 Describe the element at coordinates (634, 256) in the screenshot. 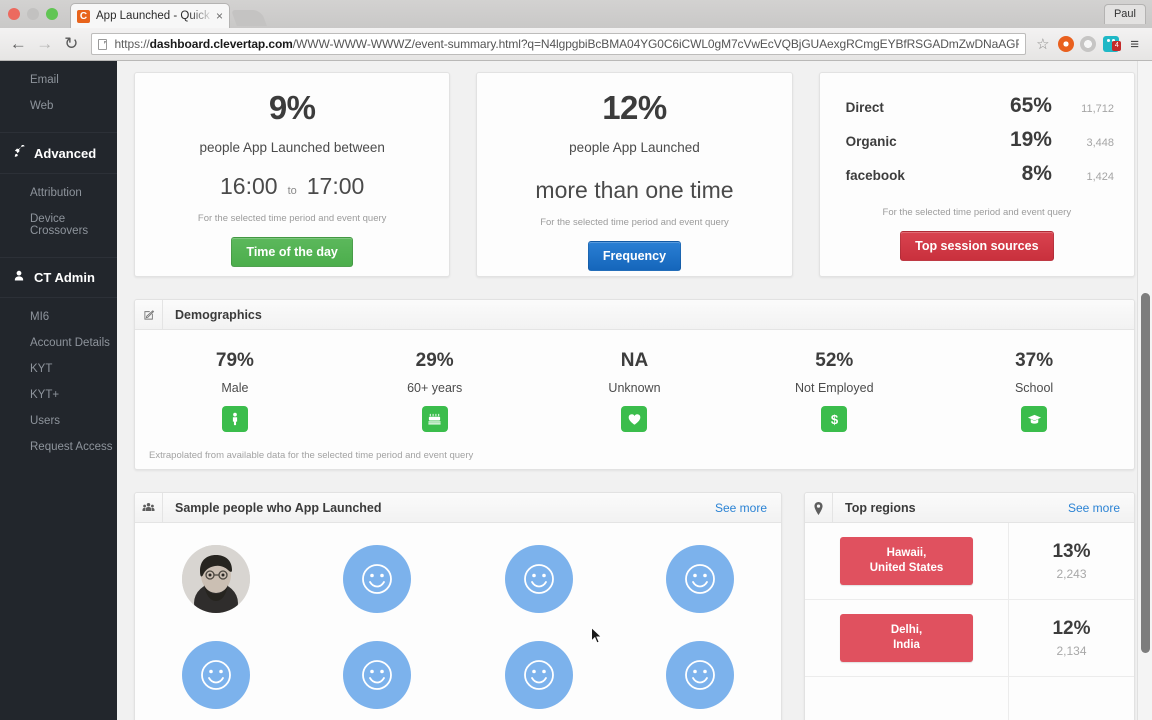

I see `frequency-button: Frequency` at that location.